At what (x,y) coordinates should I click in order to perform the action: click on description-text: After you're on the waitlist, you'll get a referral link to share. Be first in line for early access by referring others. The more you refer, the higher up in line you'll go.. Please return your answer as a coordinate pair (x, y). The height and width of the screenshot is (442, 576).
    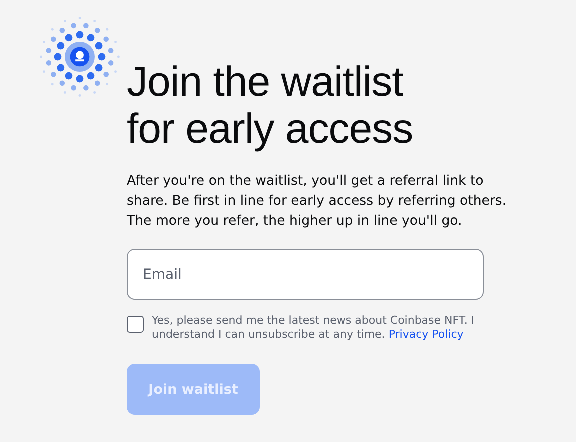
    Looking at the image, I should click on (317, 202).